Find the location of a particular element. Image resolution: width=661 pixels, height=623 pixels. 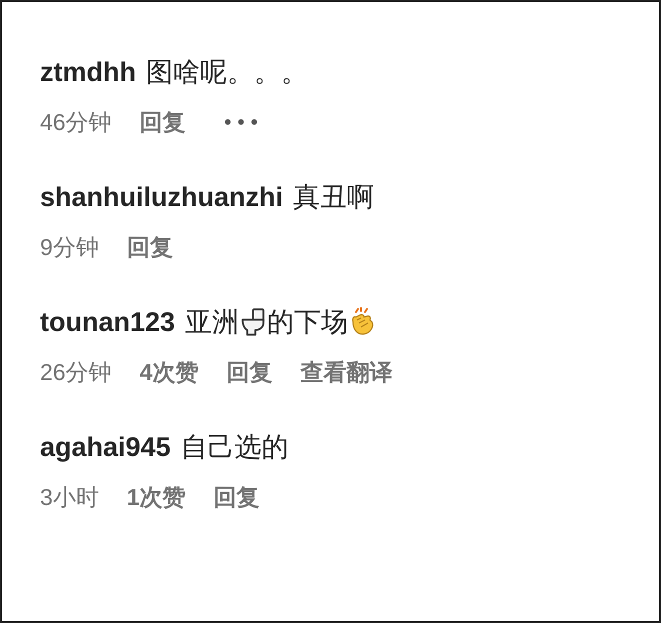

timestamp: 26分钟 is located at coordinates (76, 372).